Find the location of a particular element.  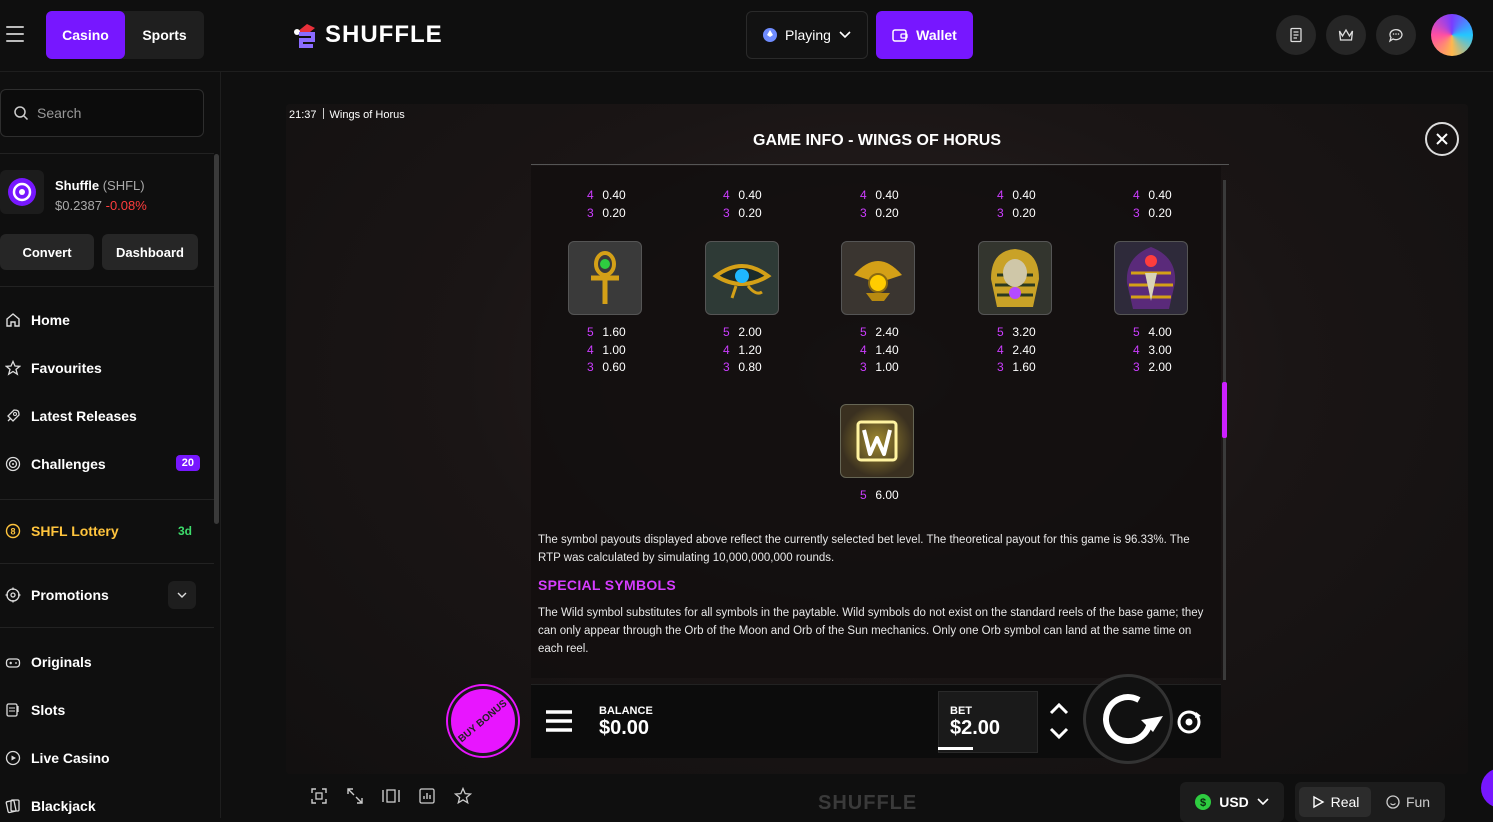

sidebar-scrollbar is located at coordinates (216, 339).